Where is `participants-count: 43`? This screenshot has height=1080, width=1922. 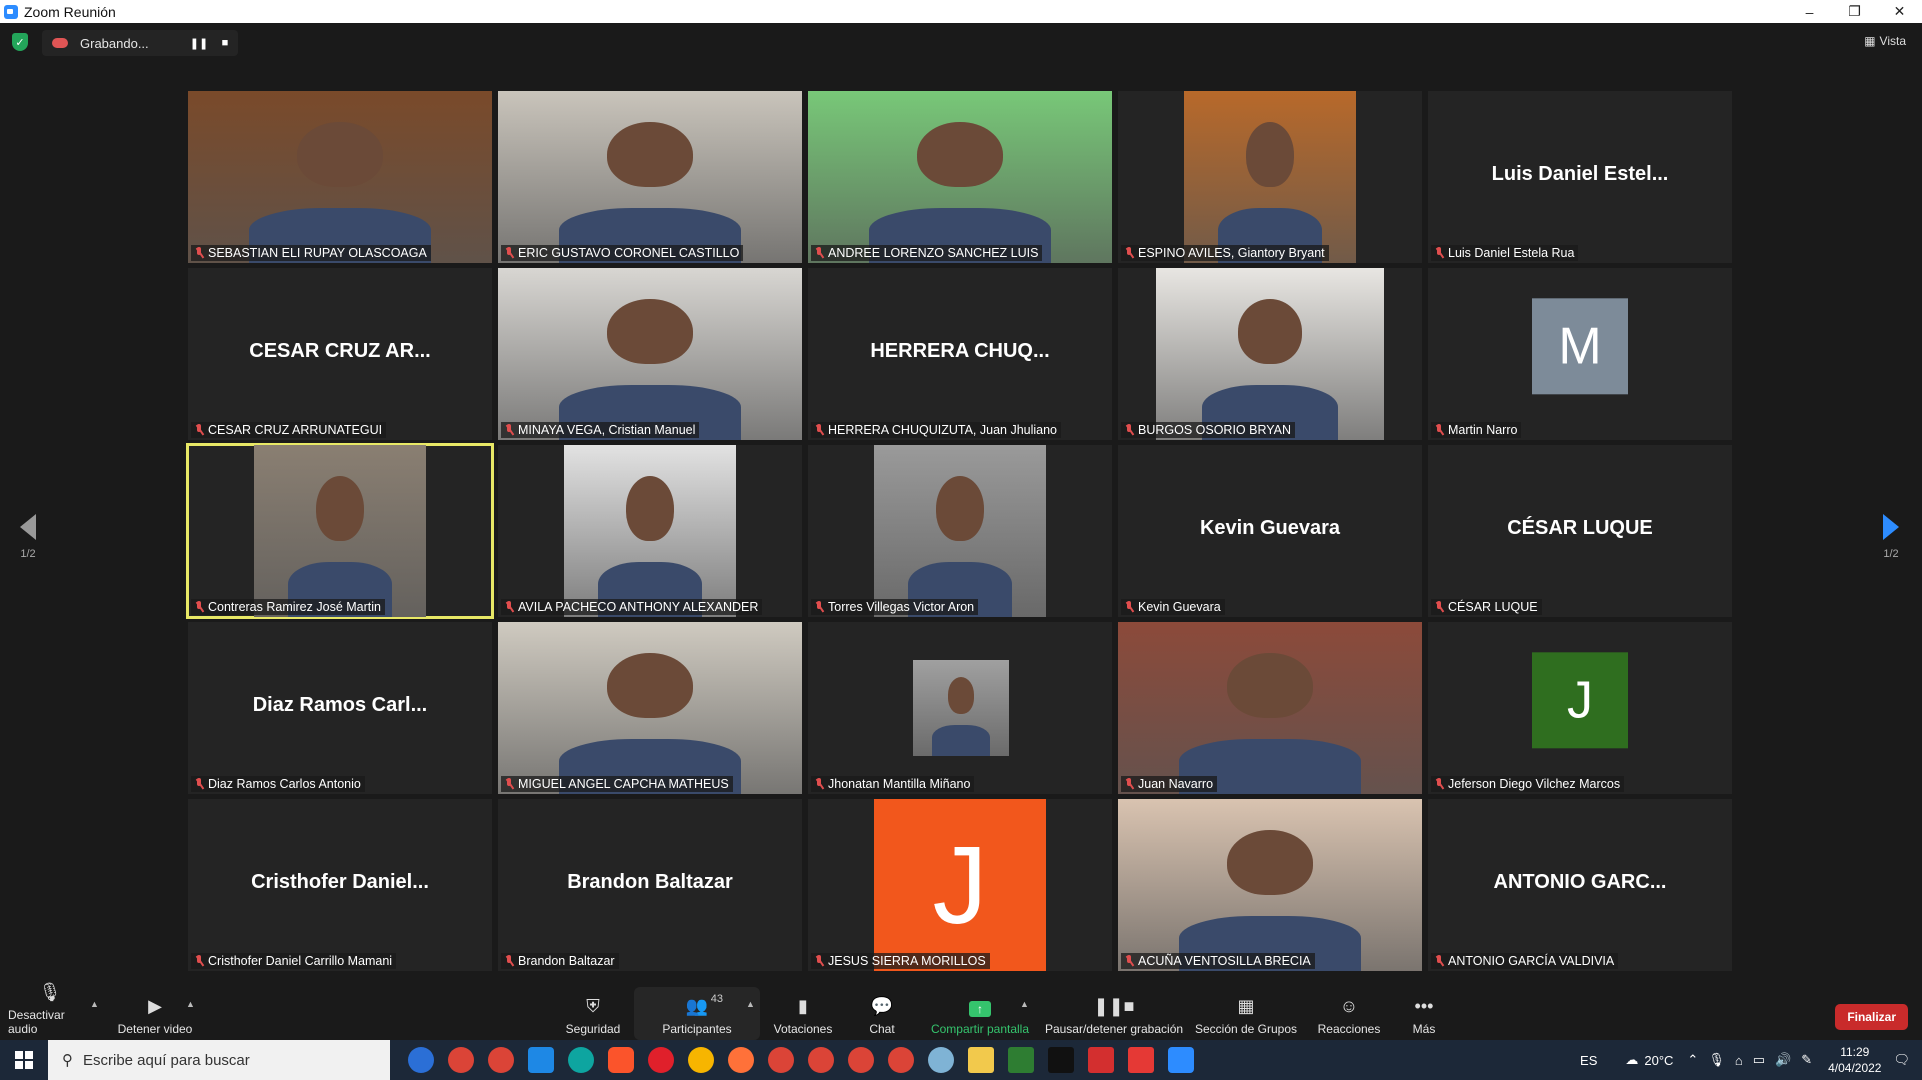 participants-count: 43 is located at coordinates (716, 999).